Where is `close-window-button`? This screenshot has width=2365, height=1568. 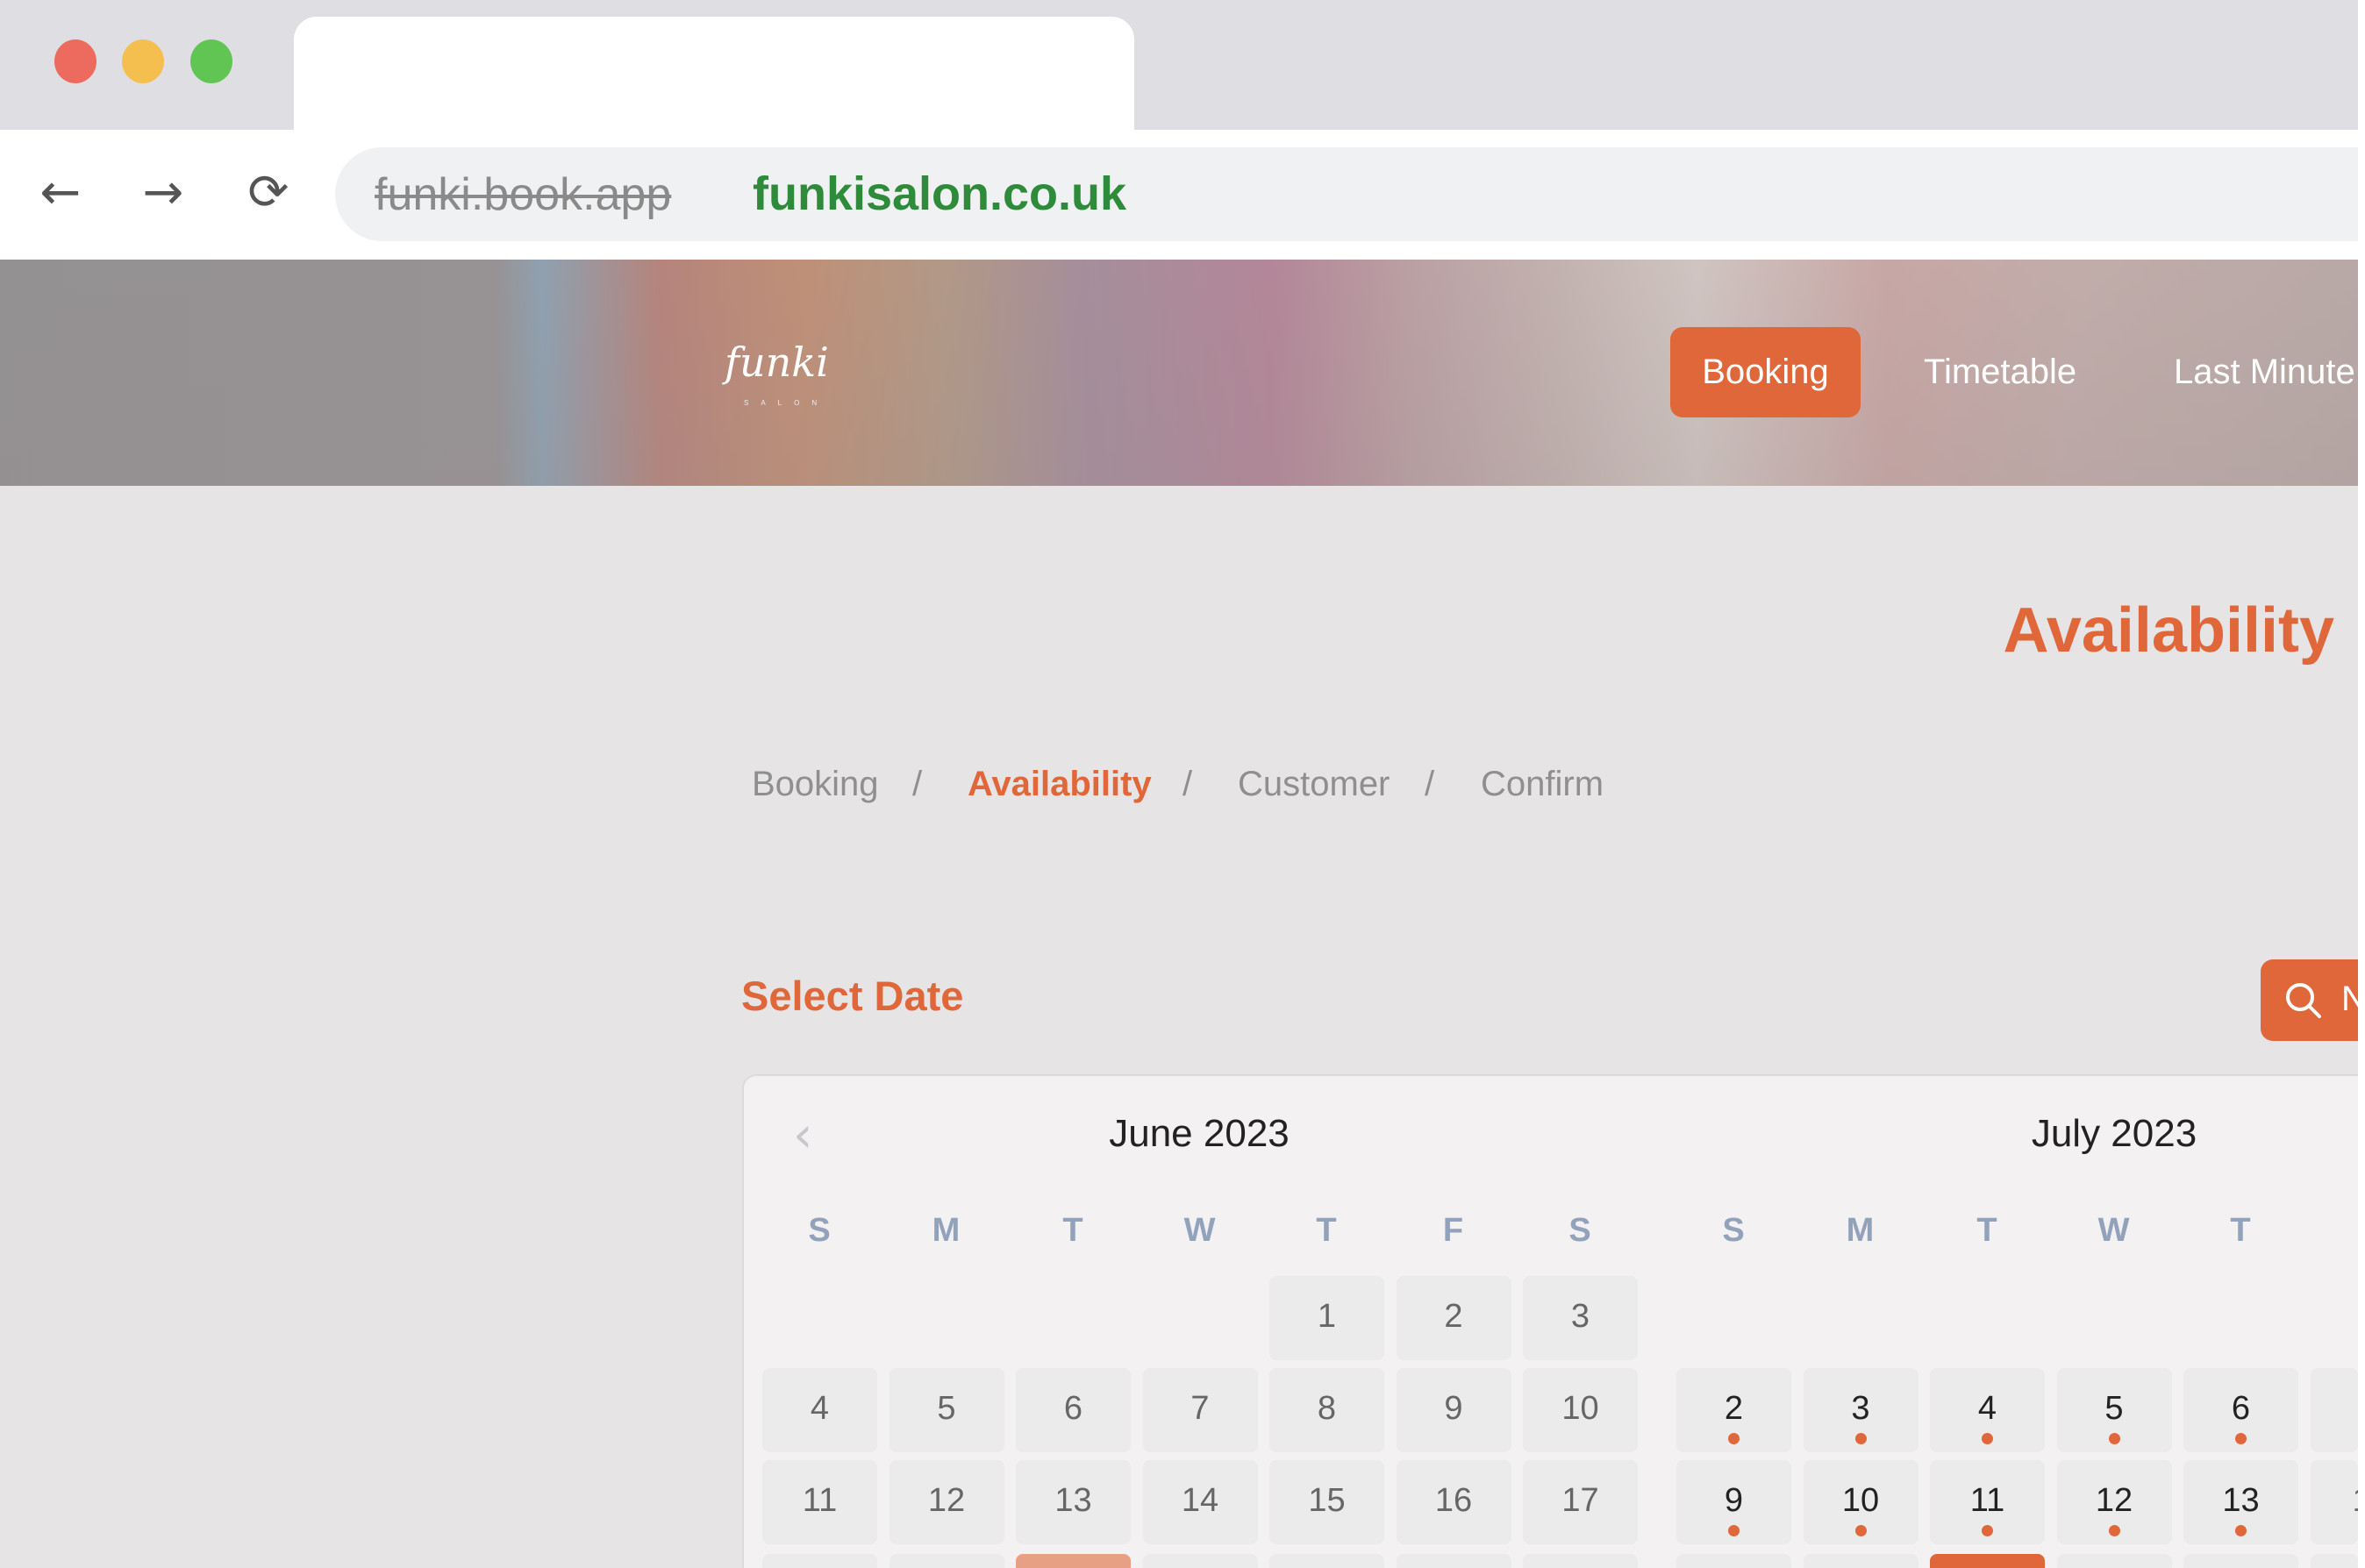 close-window-button is located at coordinates (75, 61).